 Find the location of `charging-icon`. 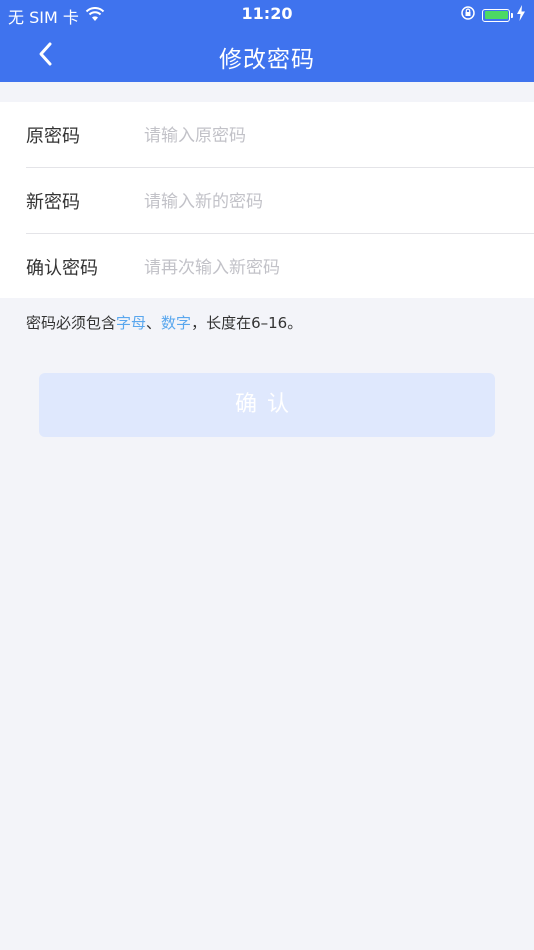

charging-icon is located at coordinates (521, 15).